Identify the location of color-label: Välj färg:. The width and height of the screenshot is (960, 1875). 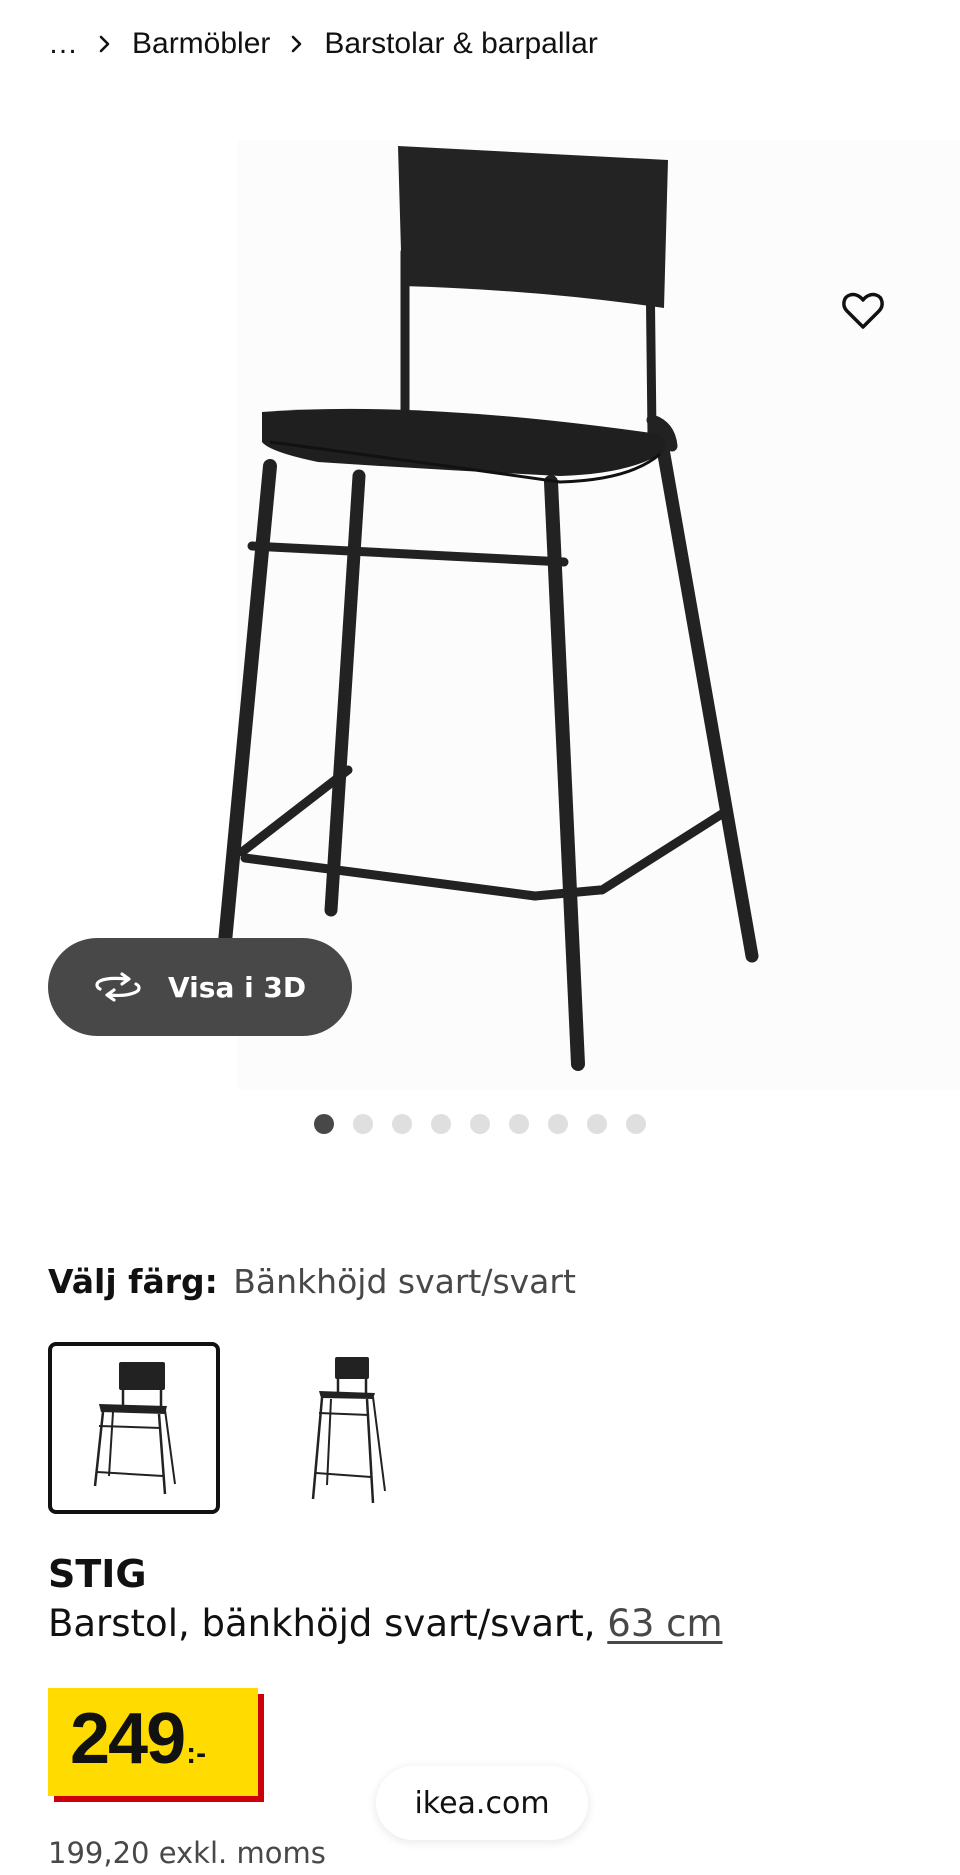
(133, 1281).